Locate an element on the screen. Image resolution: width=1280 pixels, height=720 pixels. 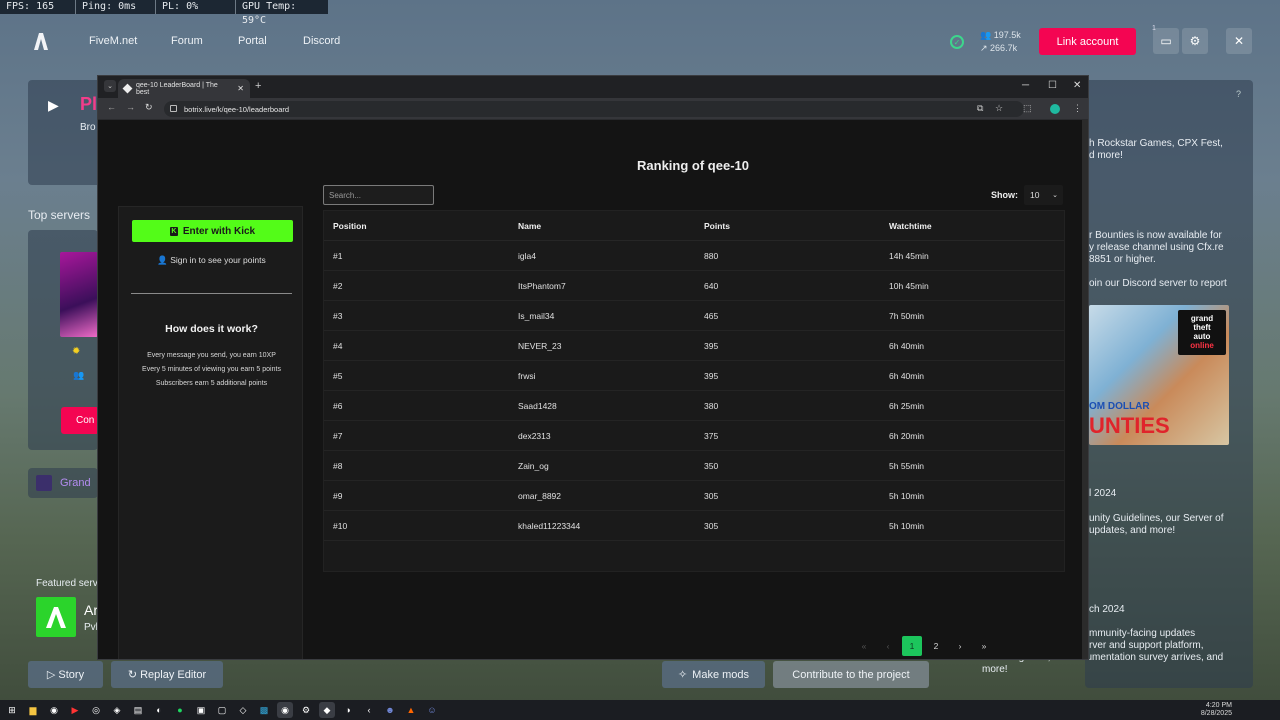
page-button: 2 is located at coordinates (936, 646).